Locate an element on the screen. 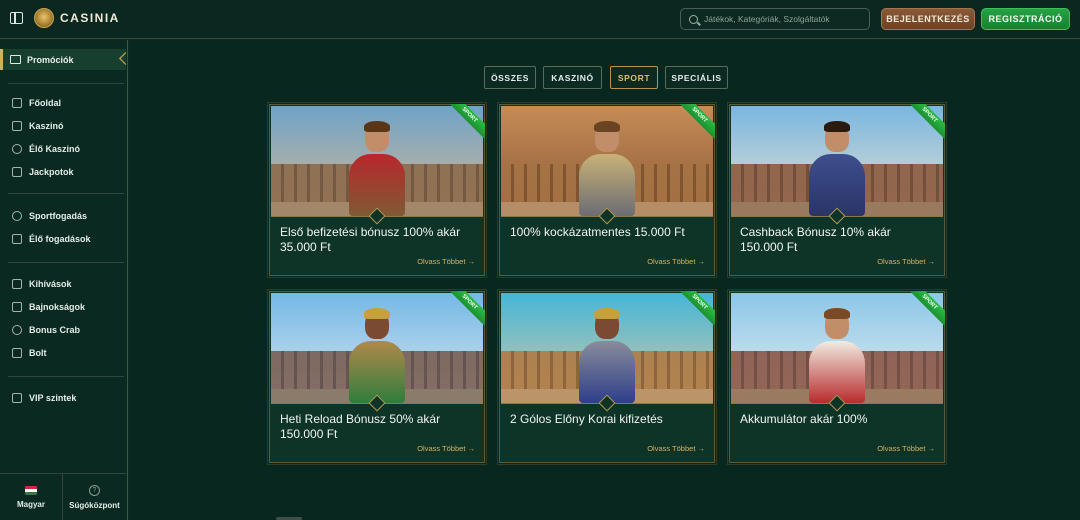 The width and height of the screenshot is (1080, 520). sidebar-item-label: VIP szintek is located at coordinates (53, 398).